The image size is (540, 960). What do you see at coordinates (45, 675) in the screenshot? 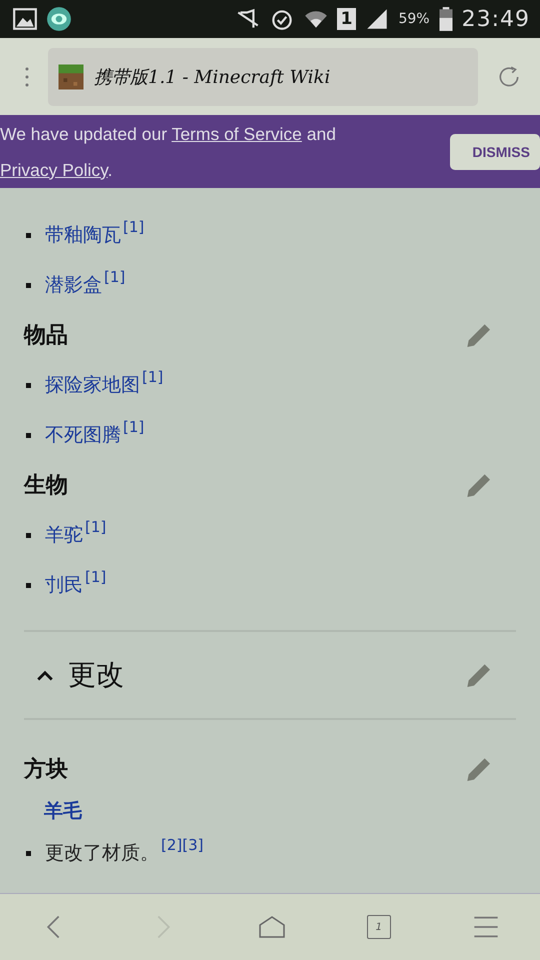
I see `caret-icon` at bounding box center [45, 675].